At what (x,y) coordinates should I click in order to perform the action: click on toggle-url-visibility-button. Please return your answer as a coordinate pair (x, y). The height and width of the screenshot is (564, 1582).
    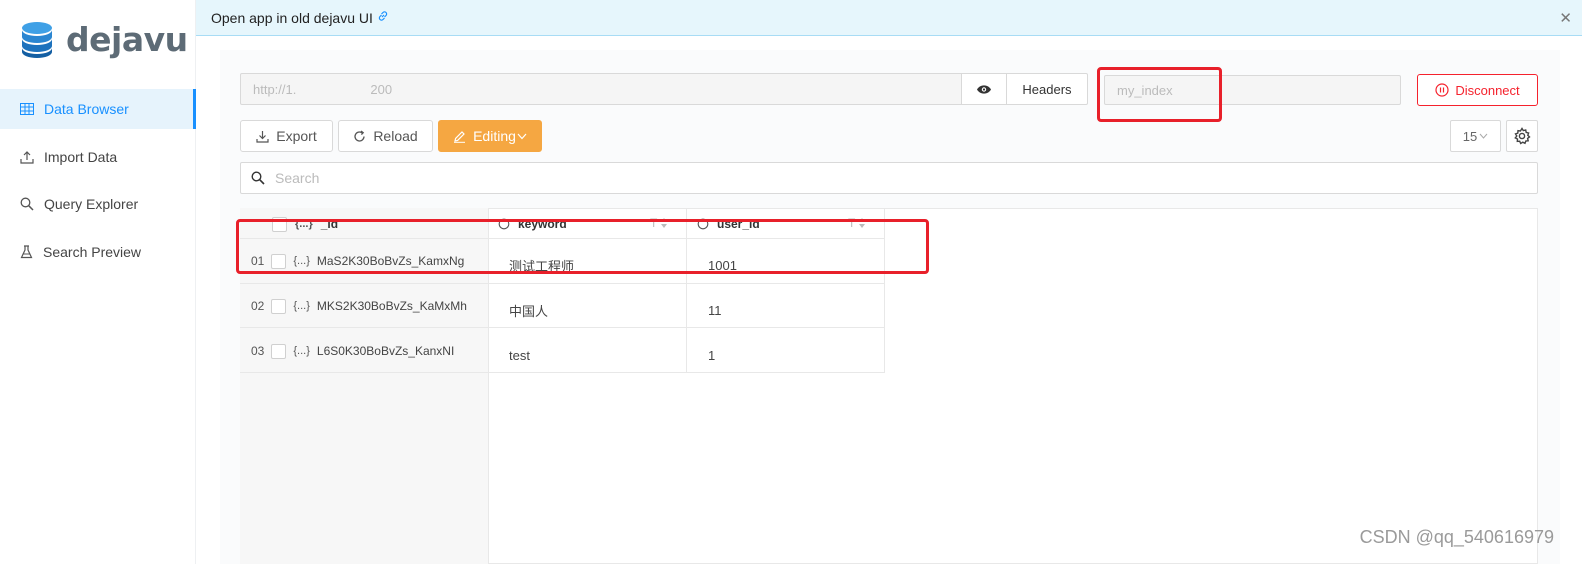
    Looking at the image, I should click on (984, 89).